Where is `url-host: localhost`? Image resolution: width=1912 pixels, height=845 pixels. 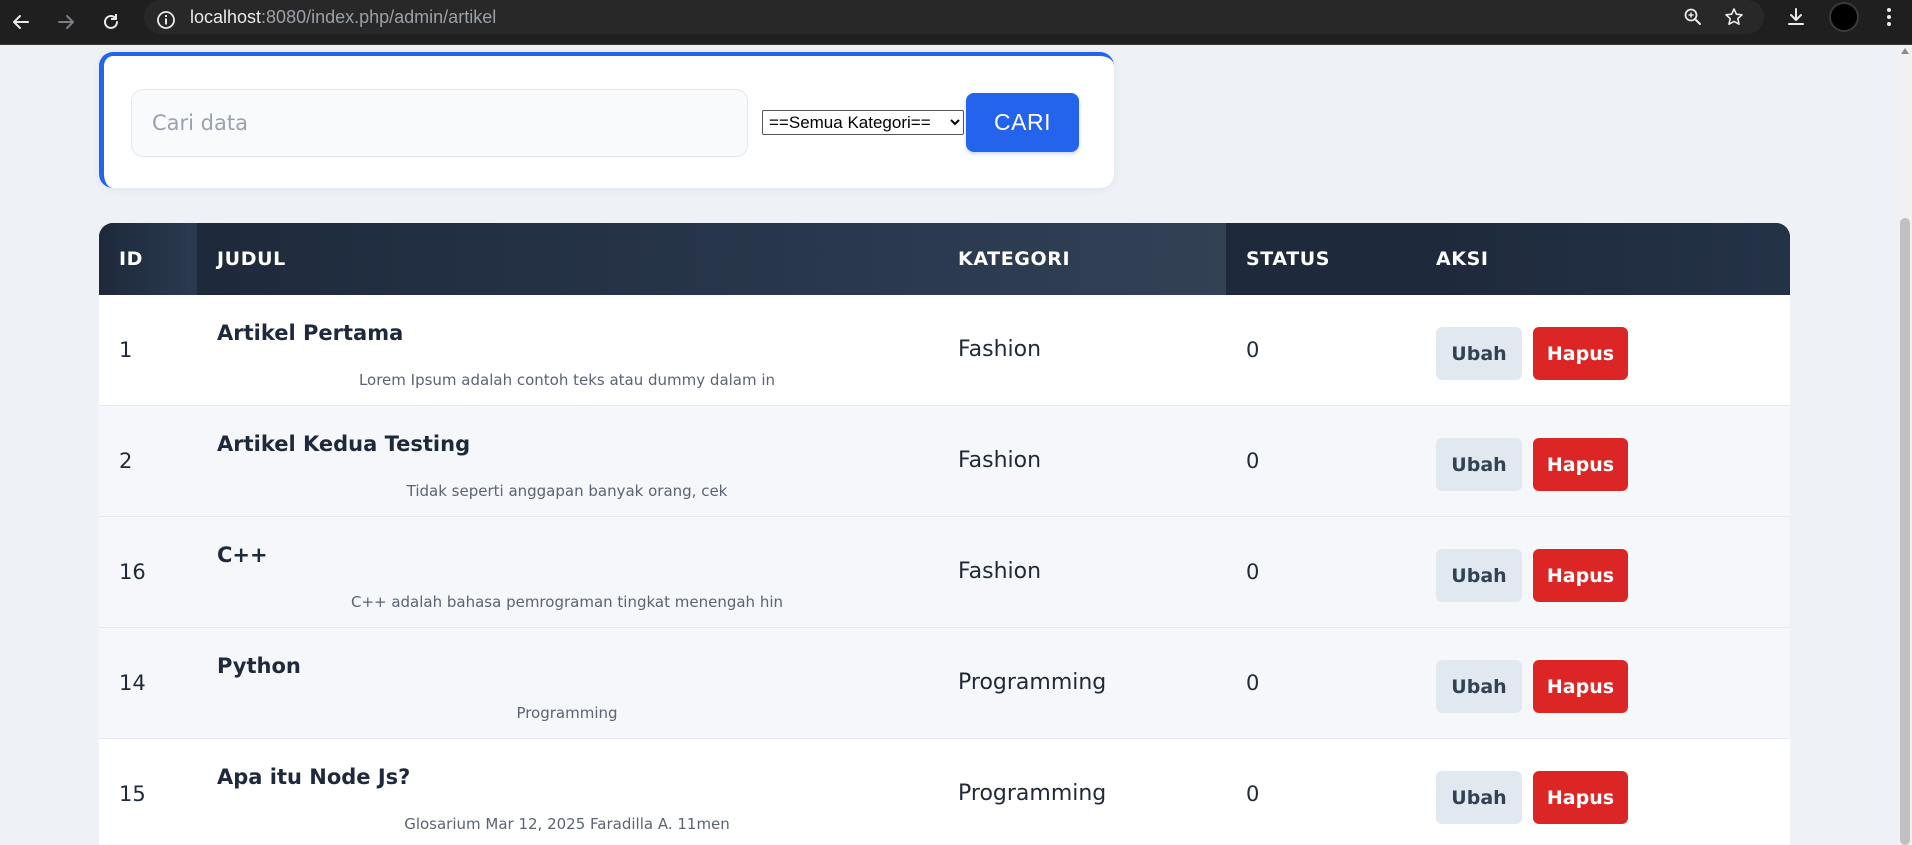 url-host: localhost is located at coordinates (226, 17).